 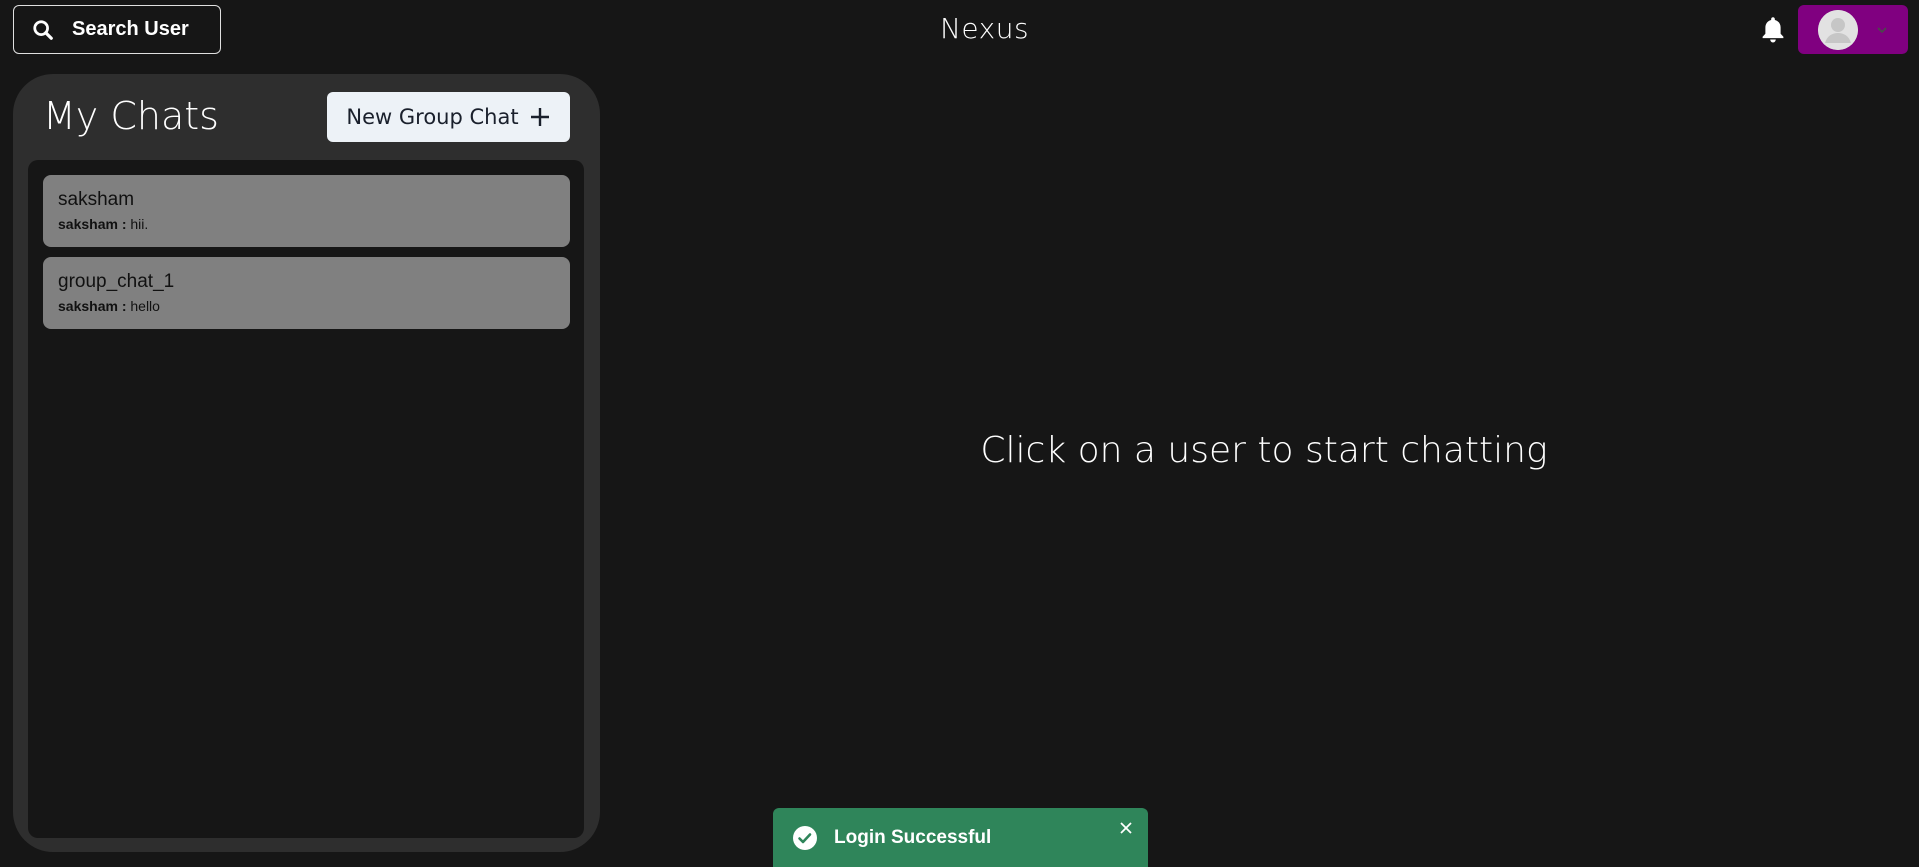 I want to click on chat-list-item: saksham saksham : hii., so click(x=306, y=211).